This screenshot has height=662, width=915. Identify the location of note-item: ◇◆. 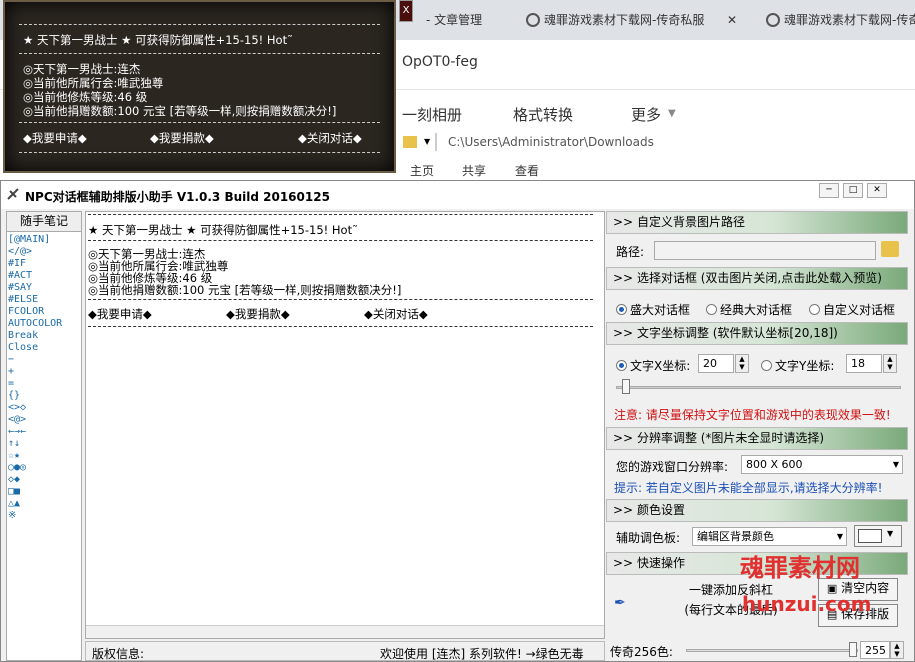
(14, 479).